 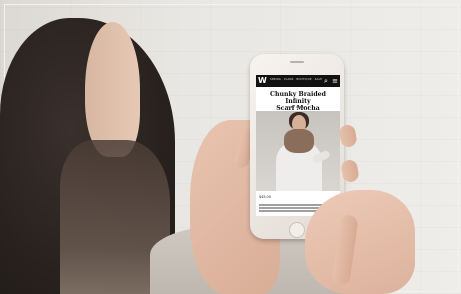 I want to click on product-photo, so click(x=298, y=151).